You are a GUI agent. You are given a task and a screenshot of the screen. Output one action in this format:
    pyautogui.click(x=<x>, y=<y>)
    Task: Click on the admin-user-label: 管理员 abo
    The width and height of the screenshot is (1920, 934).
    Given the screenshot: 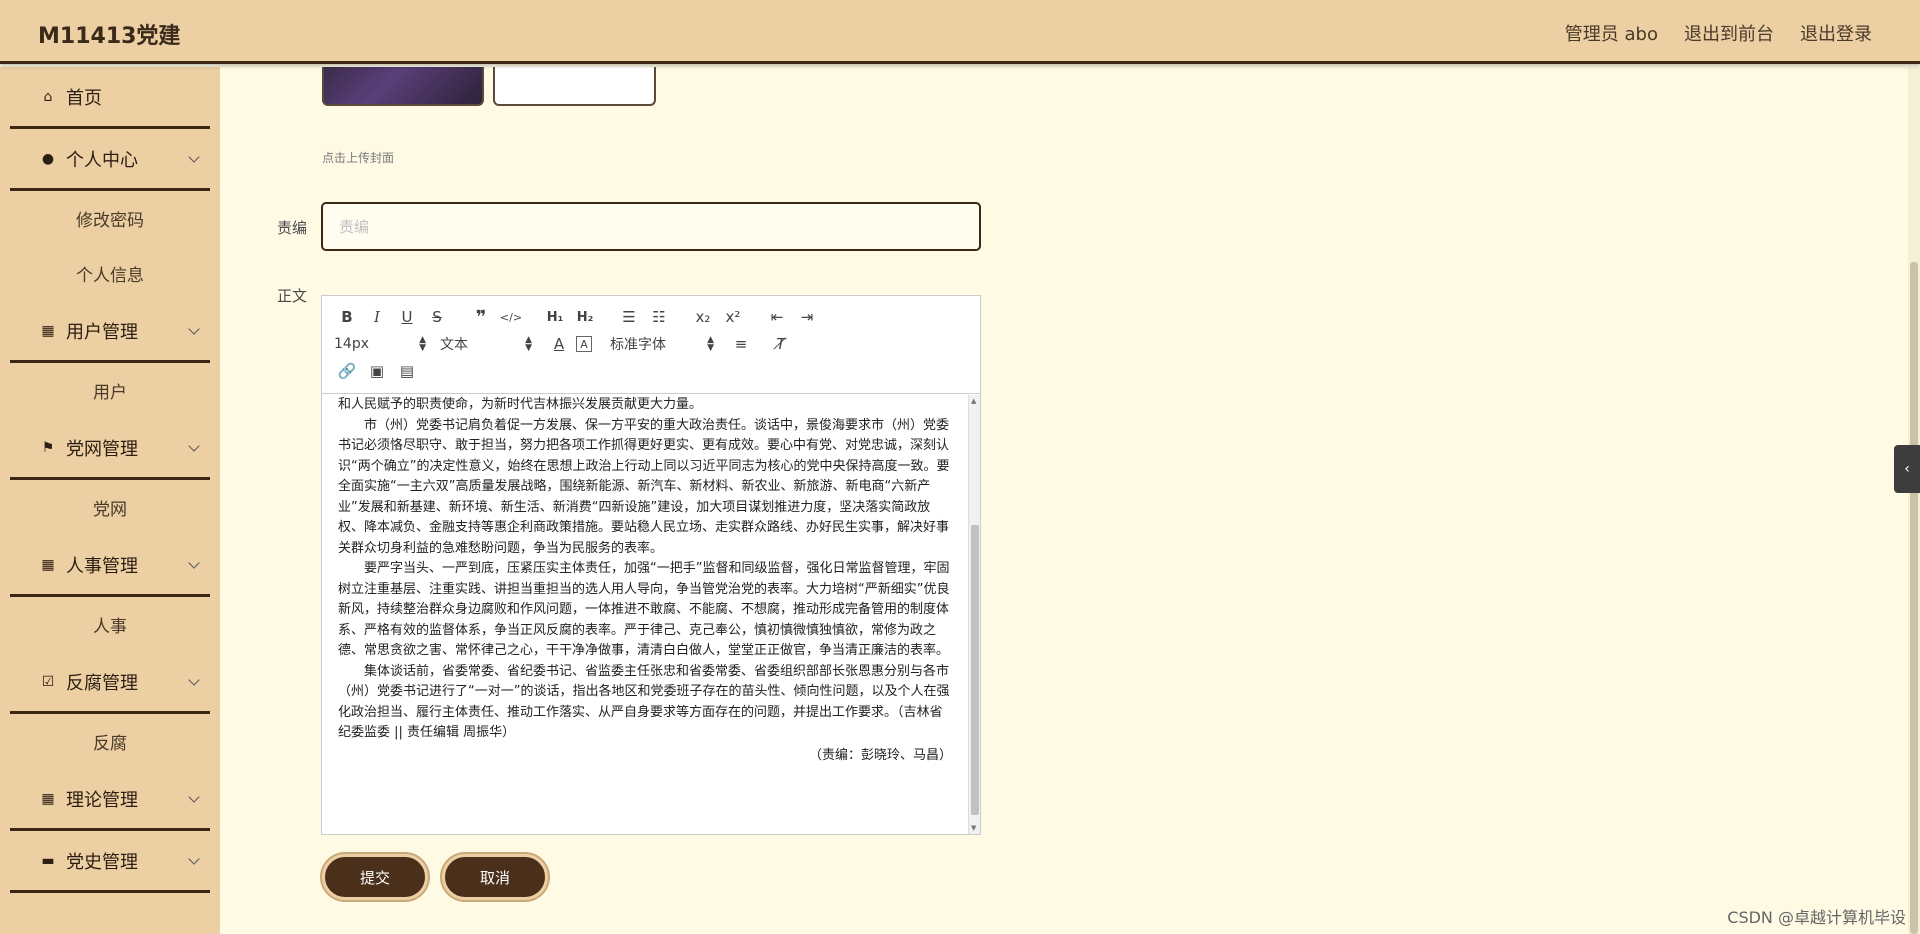 What is the action you would take?
    pyautogui.click(x=1611, y=34)
    